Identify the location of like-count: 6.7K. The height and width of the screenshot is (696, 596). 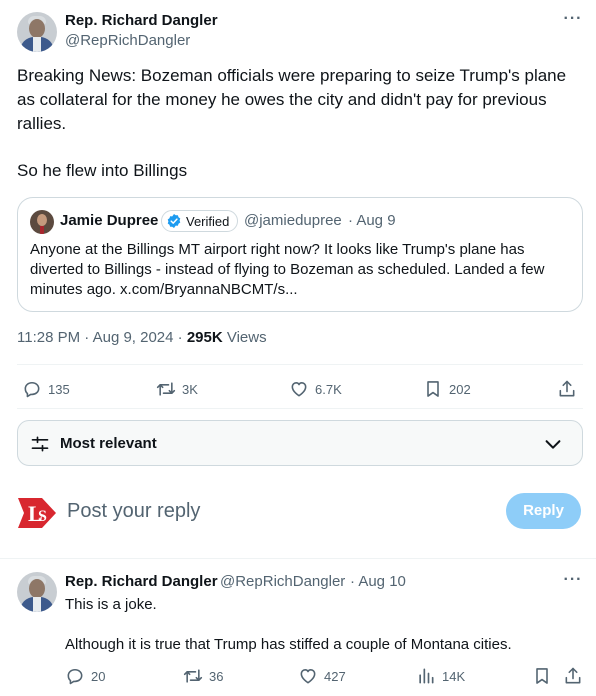
(328, 389).